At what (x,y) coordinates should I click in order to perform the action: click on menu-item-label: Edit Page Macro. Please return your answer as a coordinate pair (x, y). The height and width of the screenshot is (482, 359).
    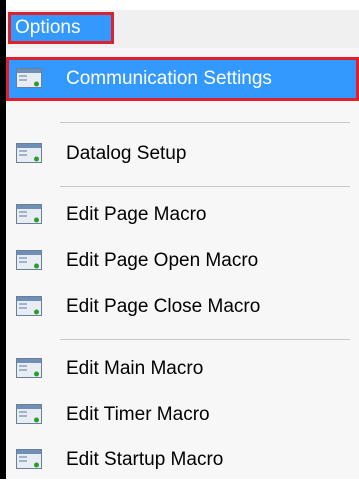
    Looking at the image, I should click on (136, 214).